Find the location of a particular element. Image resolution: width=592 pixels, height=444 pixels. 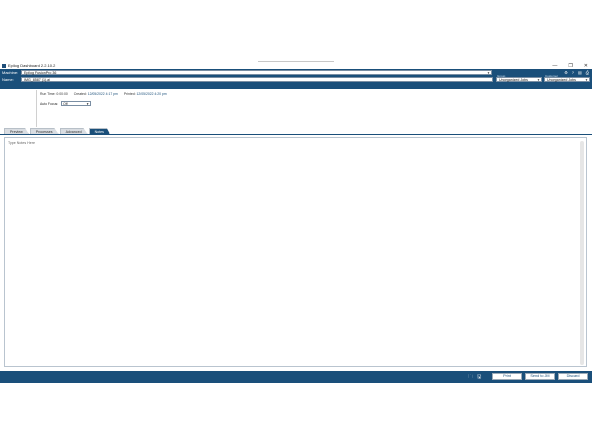

panel-divider is located at coordinates (36, 108).